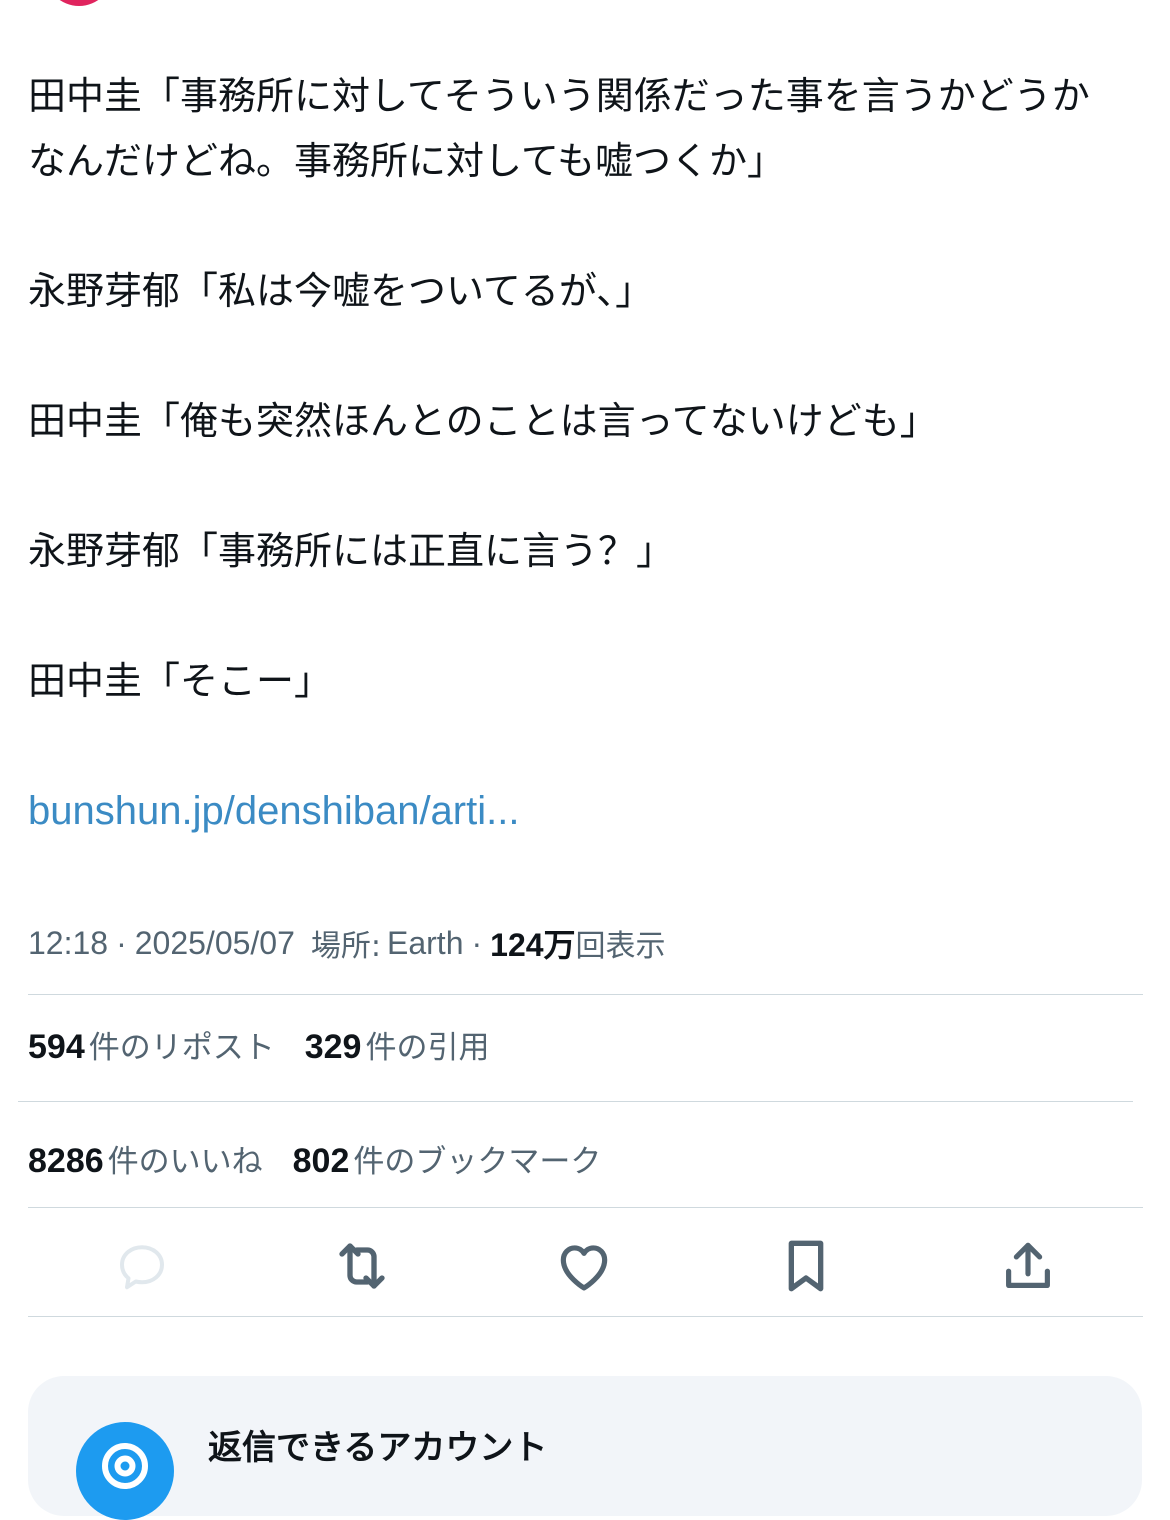 The height and width of the screenshot is (1520, 1170). What do you see at coordinates (180, 681) in the screenshot?
I see `tweet-line: 田中圭「そこー」` at bounding box center [180, 681].